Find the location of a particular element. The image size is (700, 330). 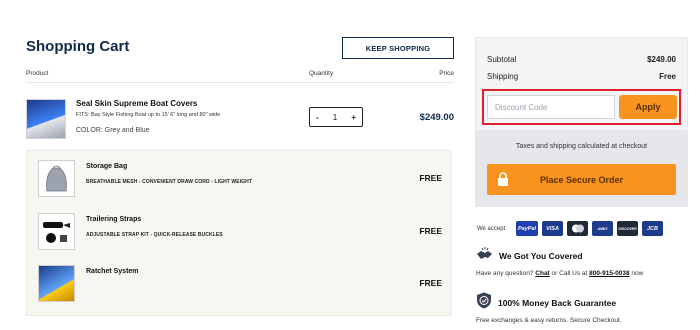

chat-link: Chat is located at coordinates (542, 273).